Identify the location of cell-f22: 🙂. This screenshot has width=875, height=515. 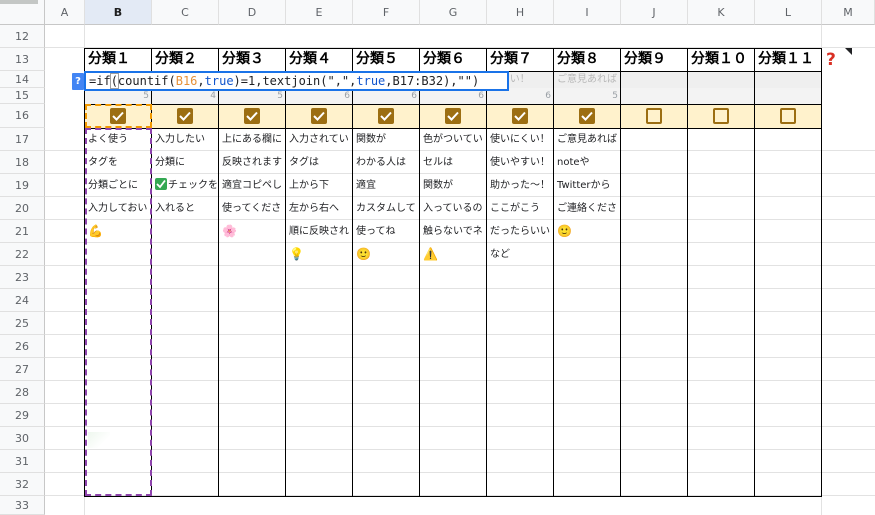
(386, 254).